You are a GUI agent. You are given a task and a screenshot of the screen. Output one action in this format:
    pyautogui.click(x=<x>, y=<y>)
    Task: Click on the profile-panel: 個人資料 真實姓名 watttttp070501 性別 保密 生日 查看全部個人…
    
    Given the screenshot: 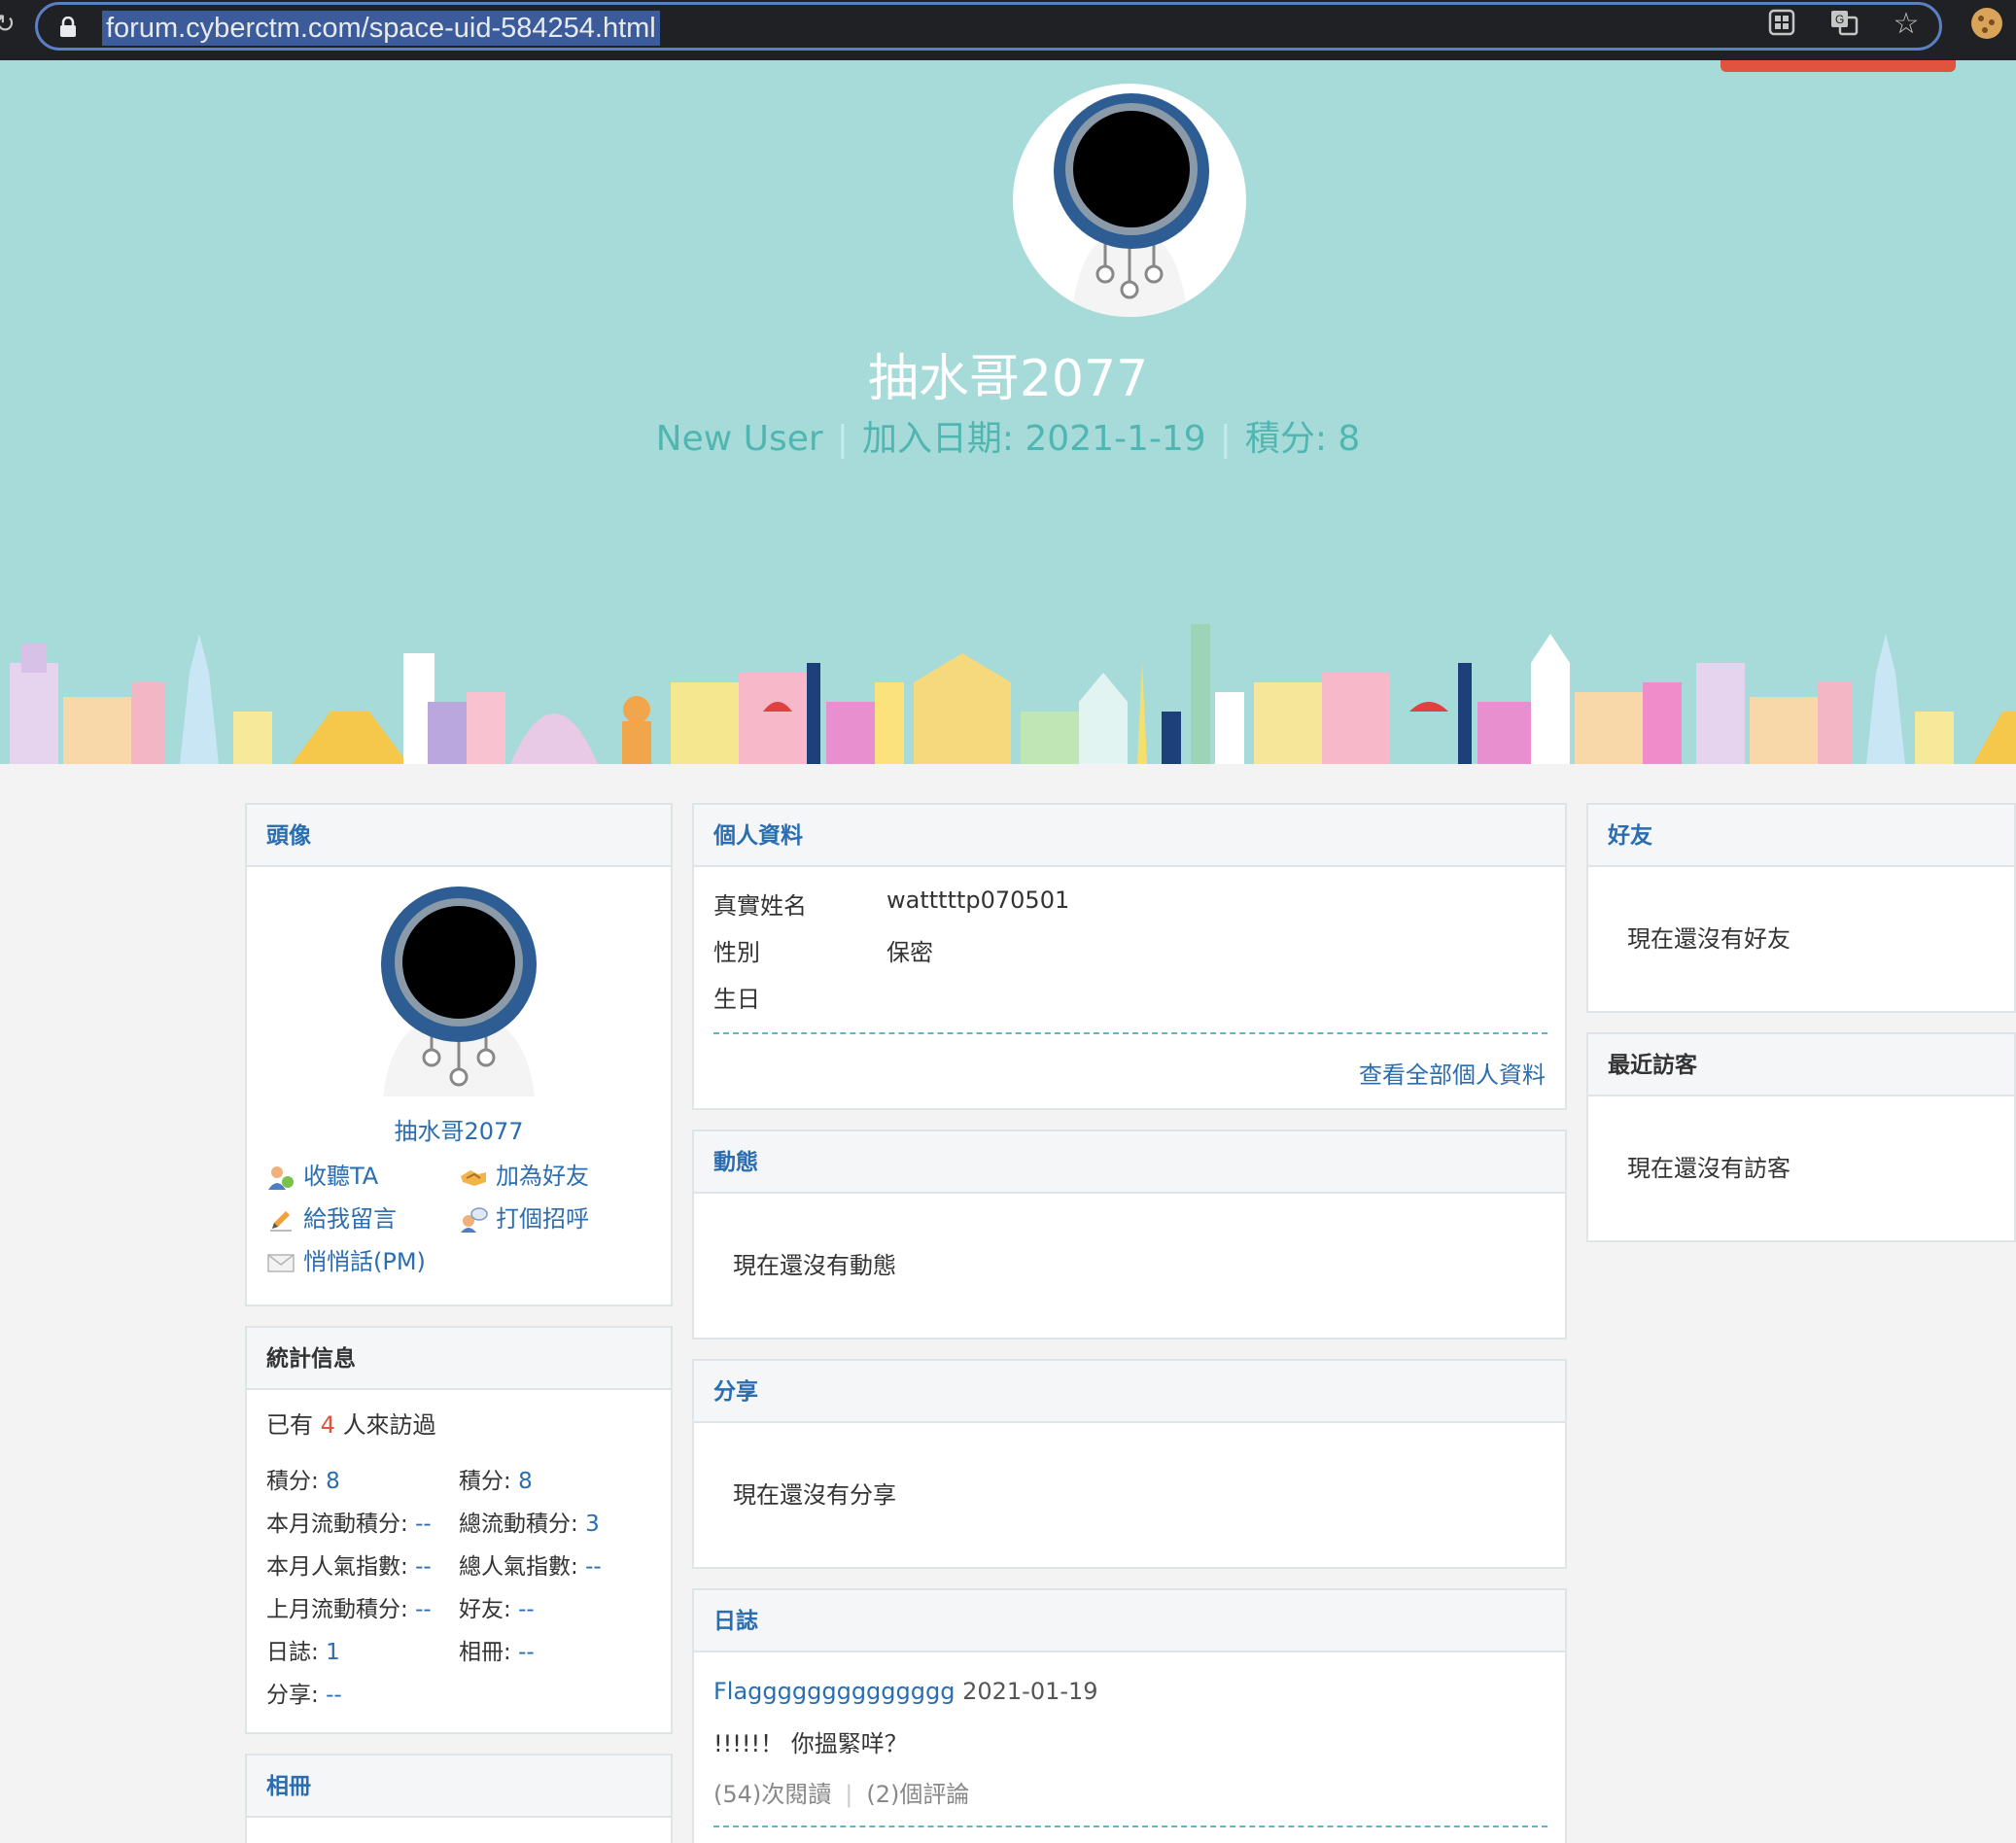 What is the action you would take?
    pyautogui.click(x=1129, y=957)
    